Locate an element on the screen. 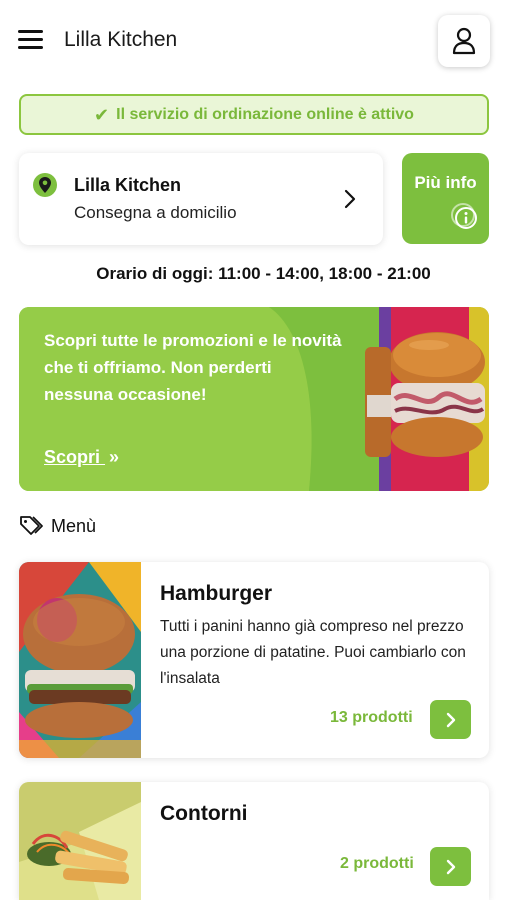 Image resolution: width=507 pixels, height=900 pixels. double-chevron-right-icon: » is located at coordinates (114, 457).